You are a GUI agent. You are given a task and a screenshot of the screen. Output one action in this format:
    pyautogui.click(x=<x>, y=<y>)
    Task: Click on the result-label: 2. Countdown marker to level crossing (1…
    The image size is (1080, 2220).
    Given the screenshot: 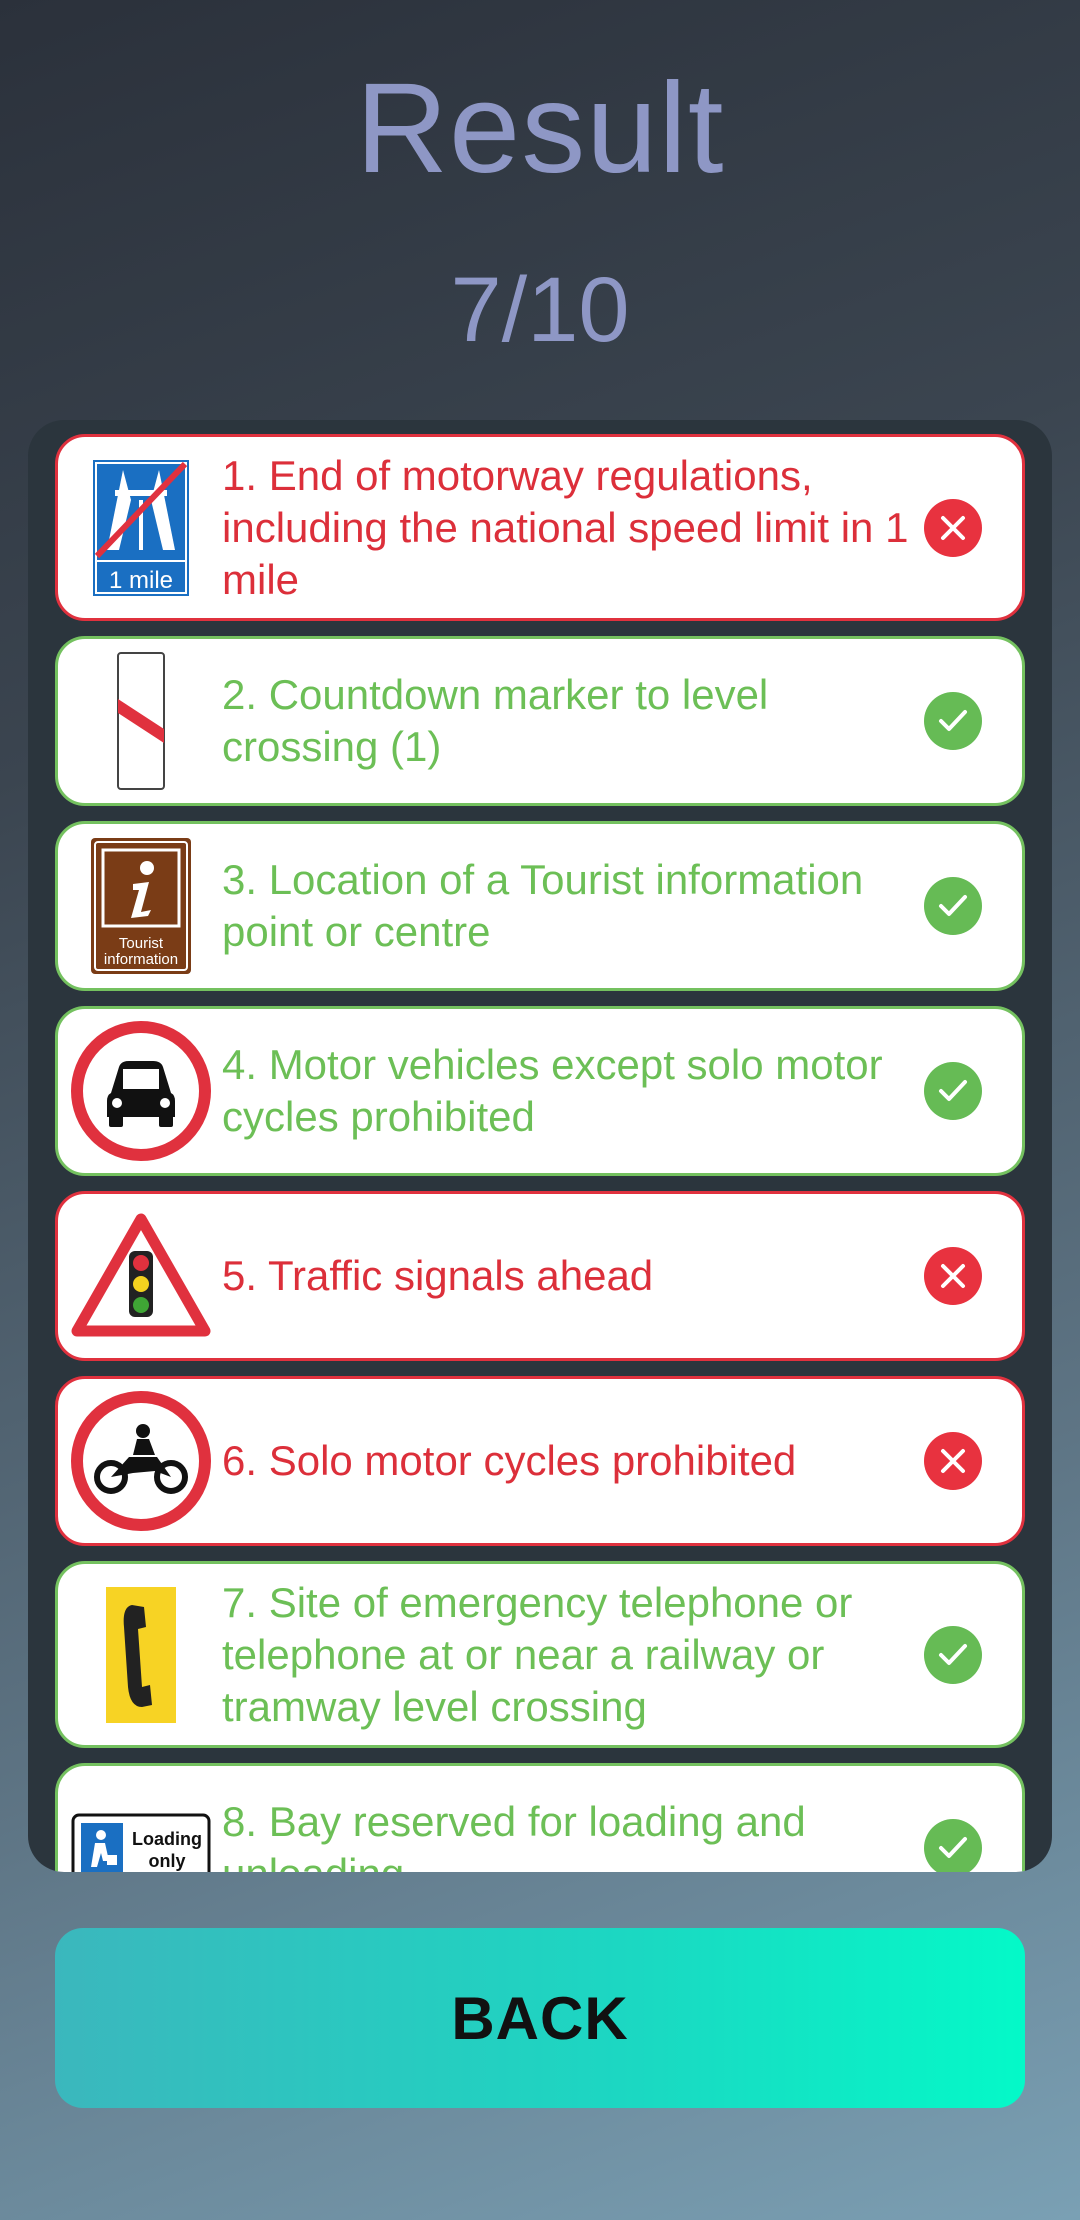 What is the action you would take?
    pyautogui.click(x=495, y=720)
    